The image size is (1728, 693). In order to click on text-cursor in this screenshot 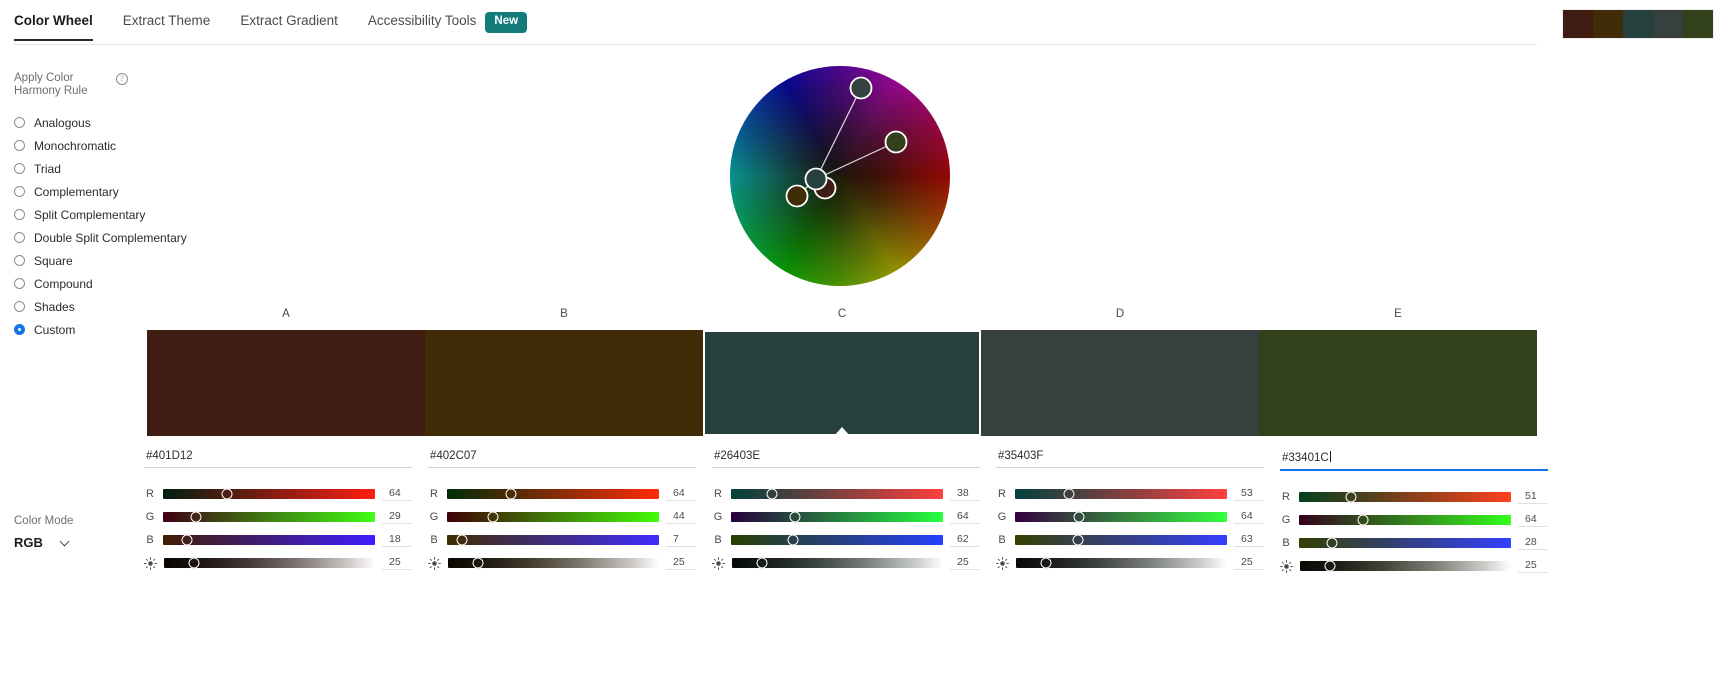, I will do `click(1330, 456)`.